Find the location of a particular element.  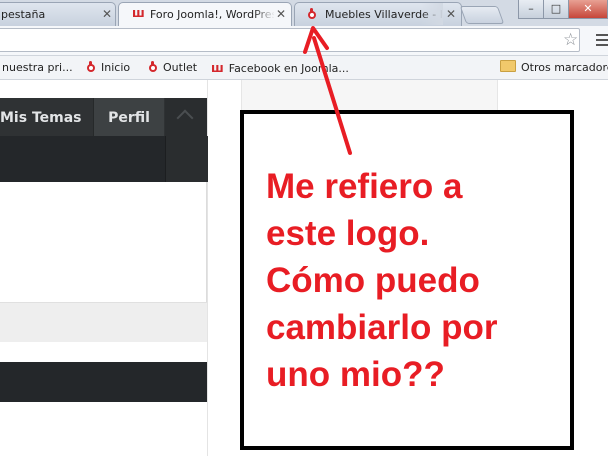

chevron-up-icon is located at coordinates (185, 118).